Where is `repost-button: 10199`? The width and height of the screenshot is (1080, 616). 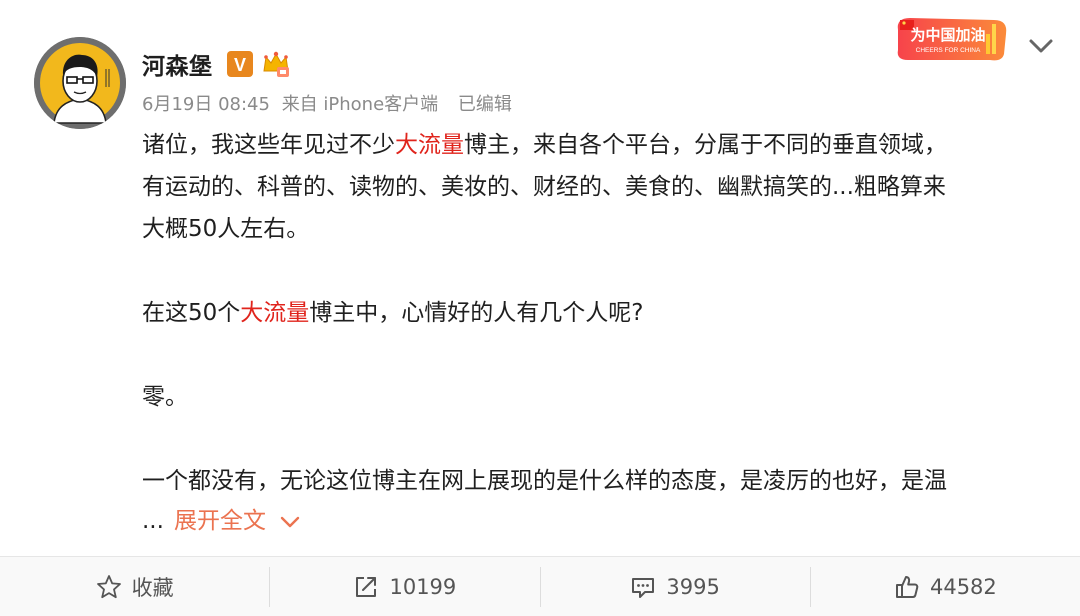
repost-button: 10199 is located at coordinates (404, 586).